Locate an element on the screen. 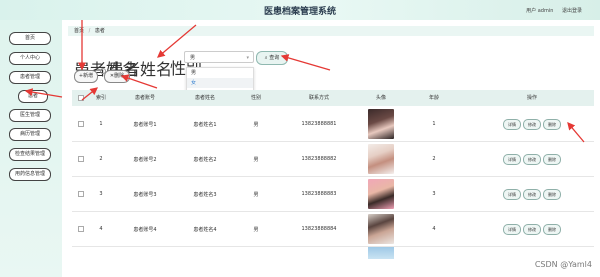  dropdown-option-female: 女 is located at coordinates (220, 83).